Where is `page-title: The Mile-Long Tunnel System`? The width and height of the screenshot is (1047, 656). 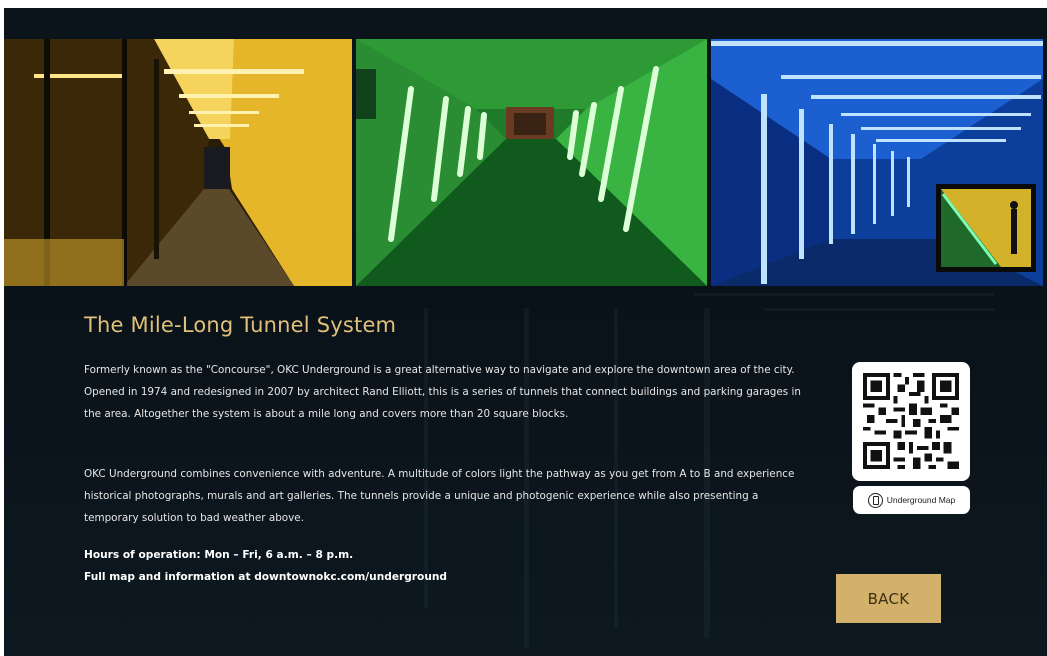
page-title: The Mile-Long Tunnel System is located at coordinates (240, 325).